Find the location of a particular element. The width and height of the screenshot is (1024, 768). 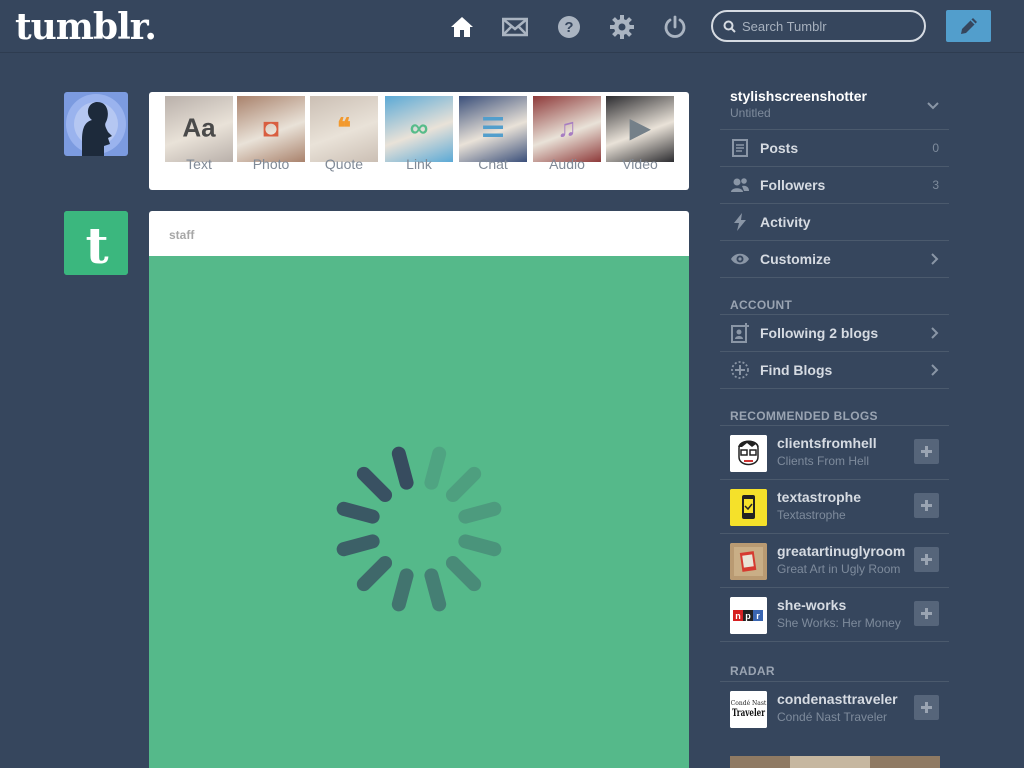

sidebar-item-activity: Activity is located at coordinates (834, 222).